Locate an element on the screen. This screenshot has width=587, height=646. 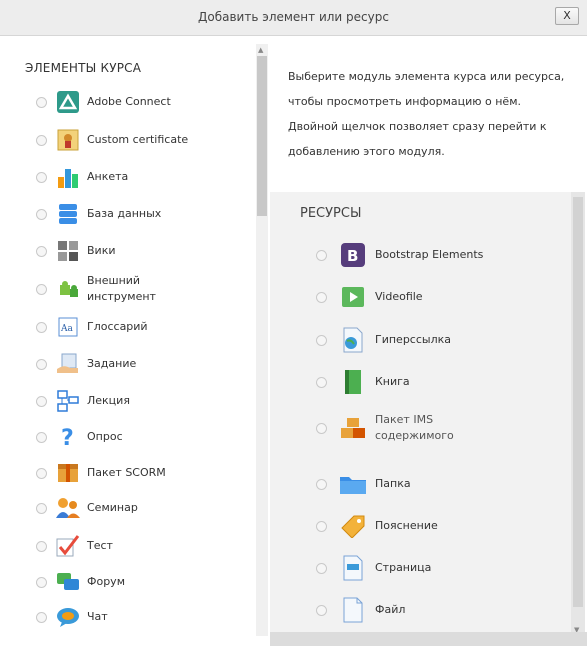
activity-quiz: Тест is located at coordinates (74, 546).